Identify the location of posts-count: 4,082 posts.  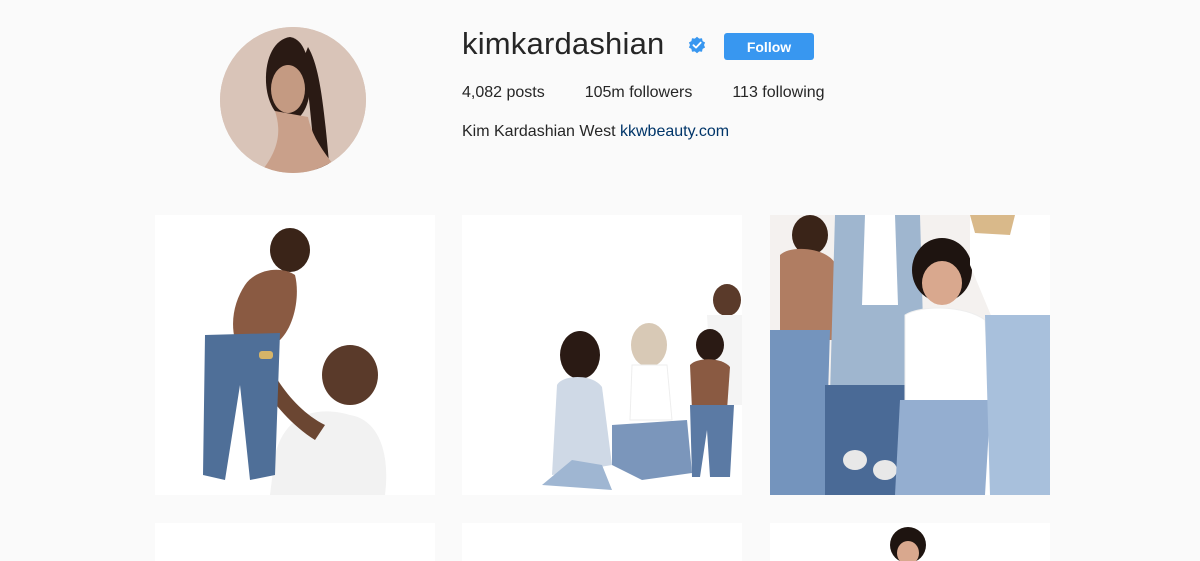
(503, 92).